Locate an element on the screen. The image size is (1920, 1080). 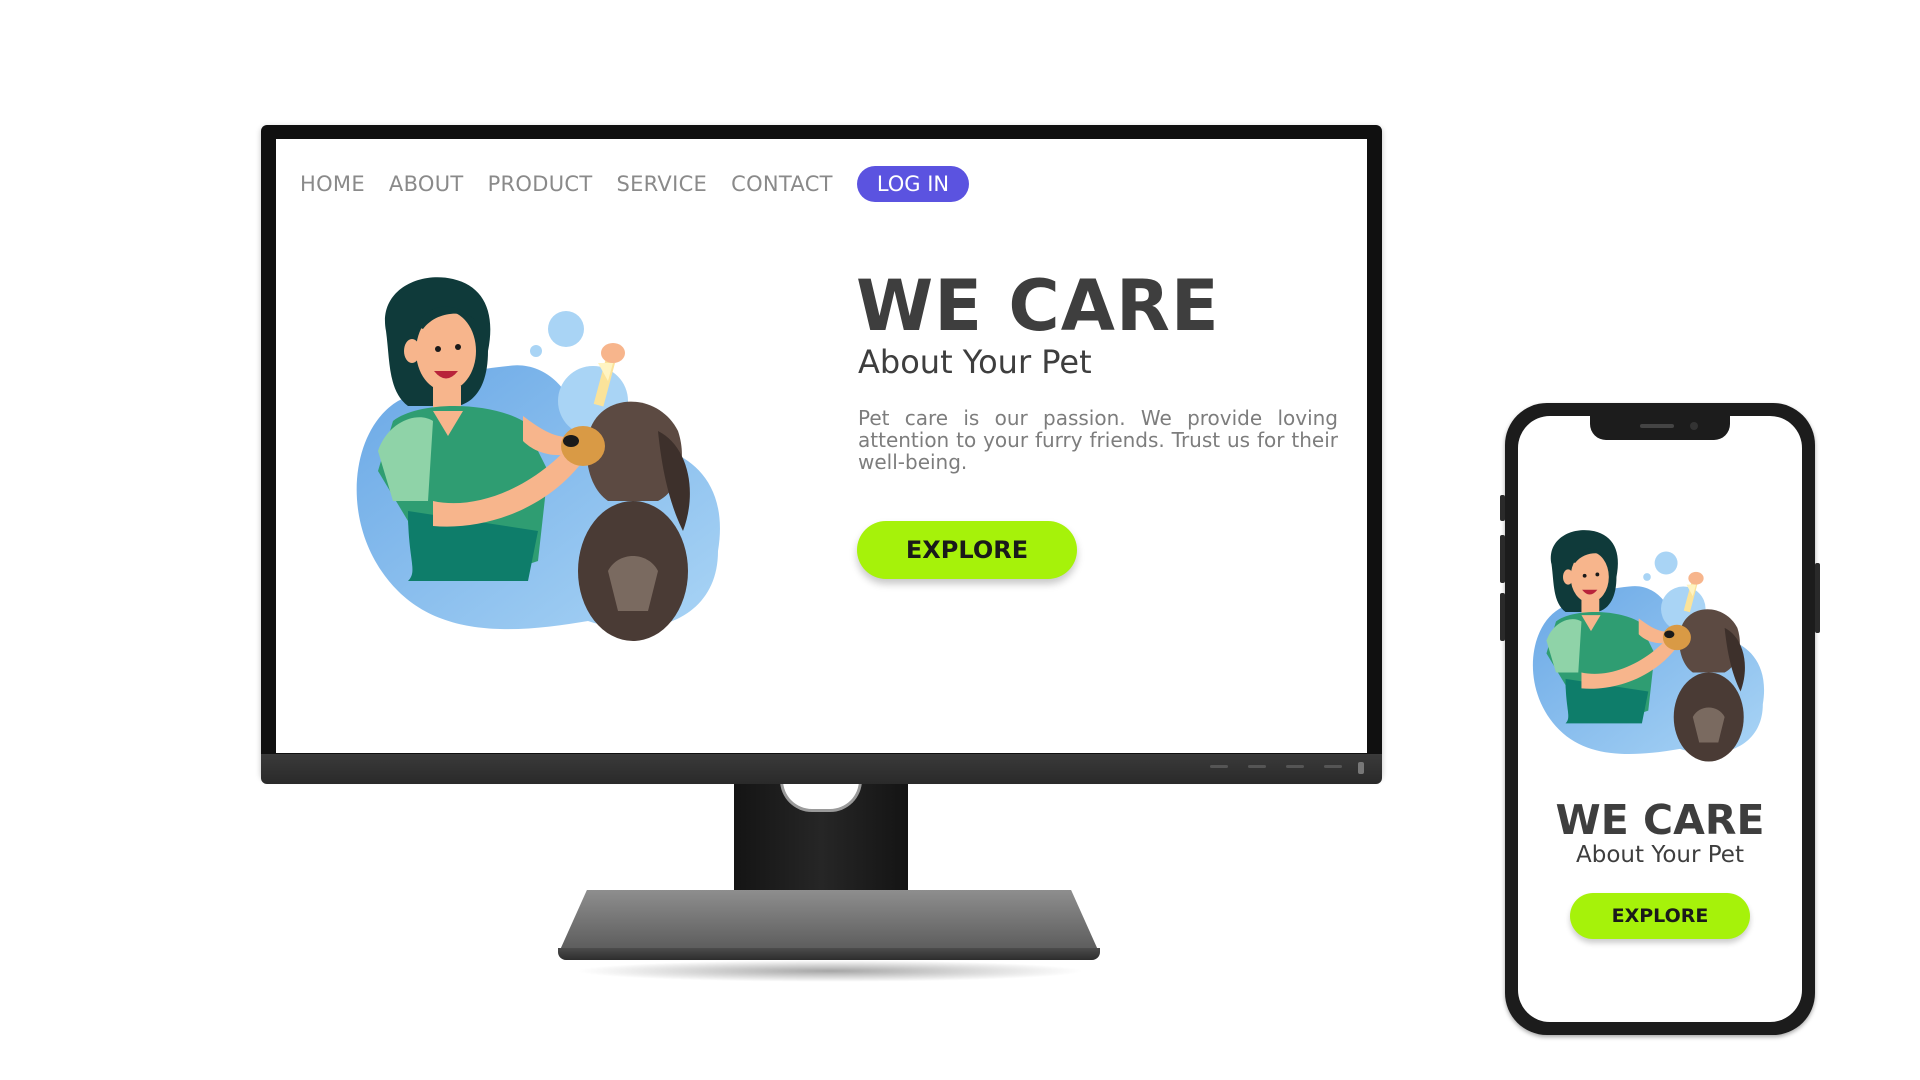
hero-title: WE CARE is located at coordinates (1038, 306).